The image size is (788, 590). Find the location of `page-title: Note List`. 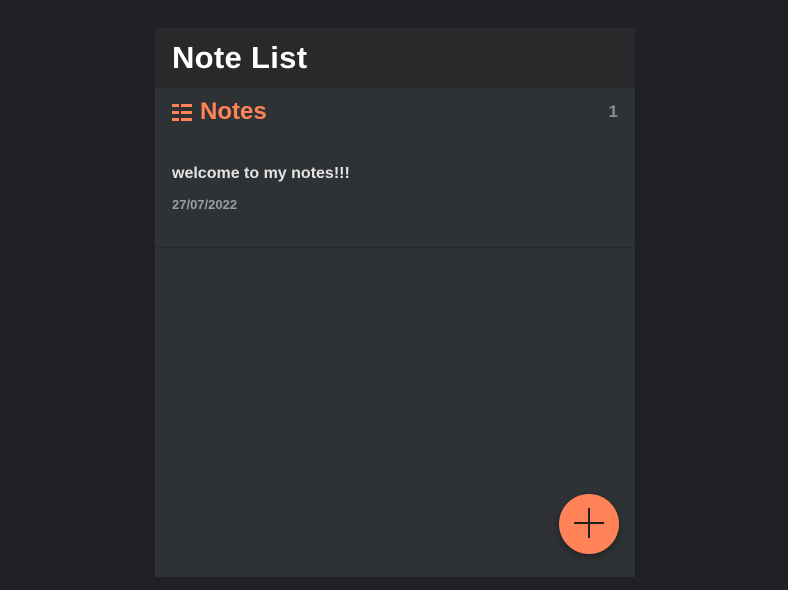

page-title: Note List is located at coordinates (240, 57).